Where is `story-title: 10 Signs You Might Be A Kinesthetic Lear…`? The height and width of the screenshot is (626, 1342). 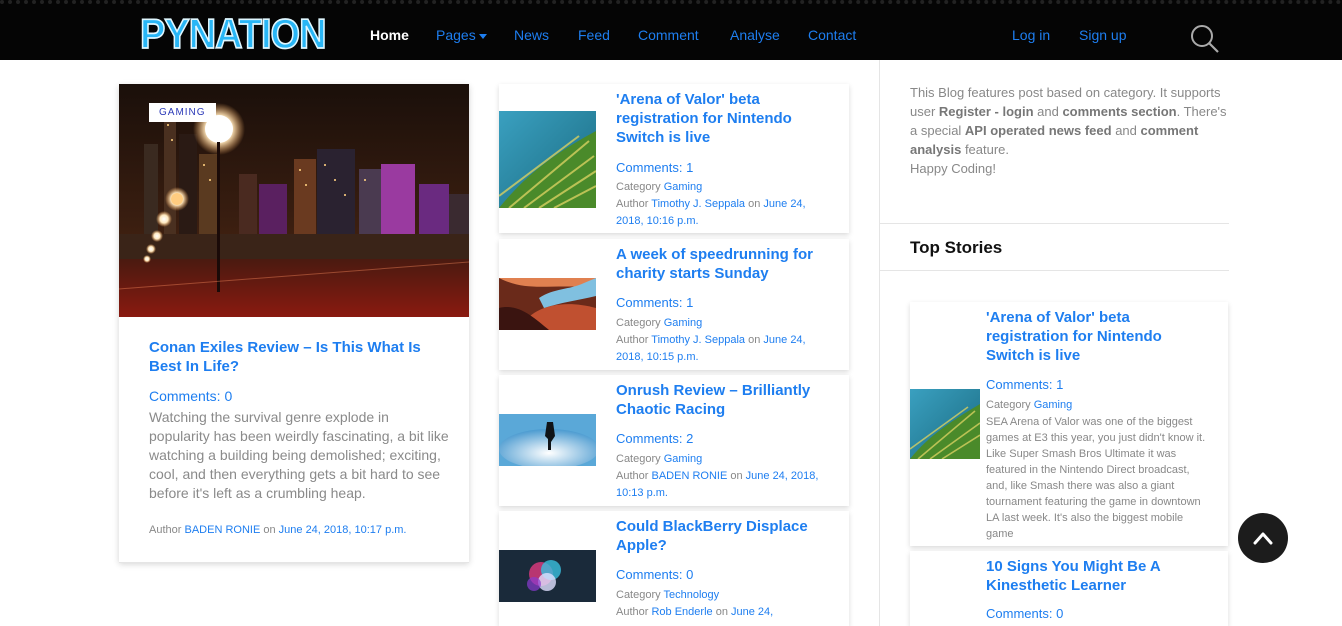
story-title: 10 Signs You Might Be A Kinesthetic Lear… is located at coordinates (1096, 576).